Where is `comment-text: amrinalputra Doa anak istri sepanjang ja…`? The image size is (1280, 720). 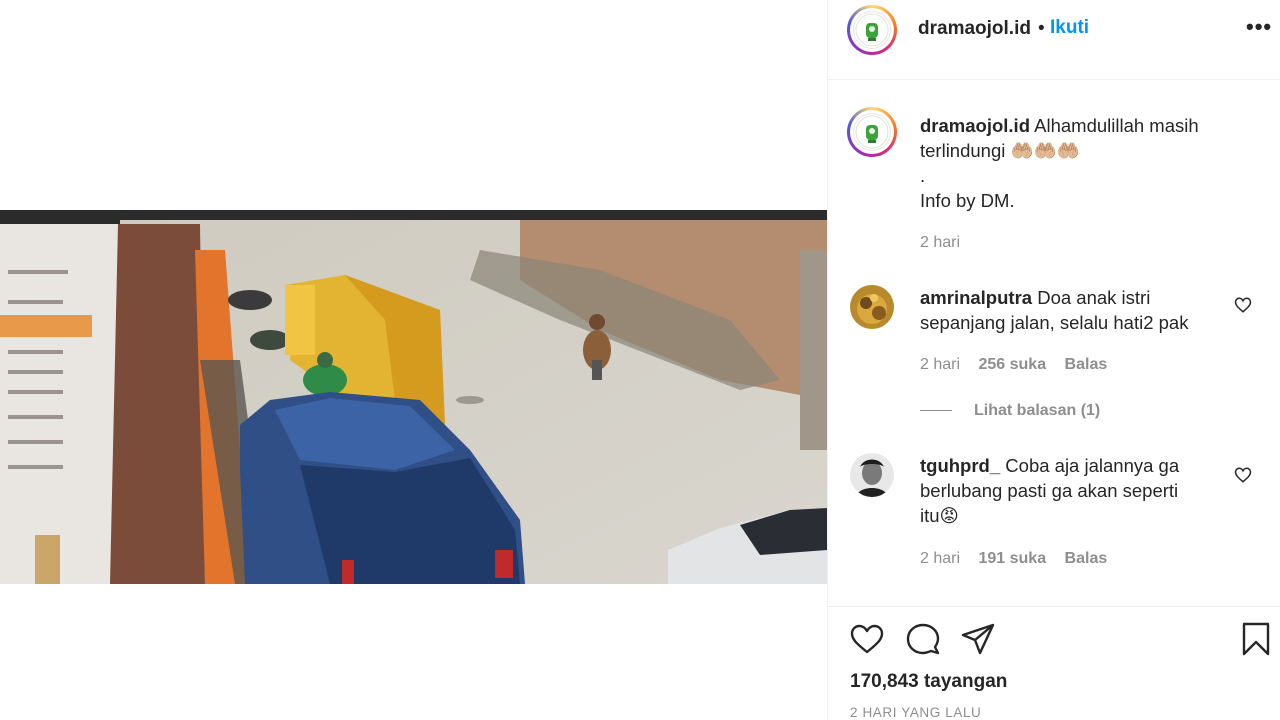 comment-text: amrinalputra Doa anak istri sepanjang ja… is located at coordinates (1080, 310).